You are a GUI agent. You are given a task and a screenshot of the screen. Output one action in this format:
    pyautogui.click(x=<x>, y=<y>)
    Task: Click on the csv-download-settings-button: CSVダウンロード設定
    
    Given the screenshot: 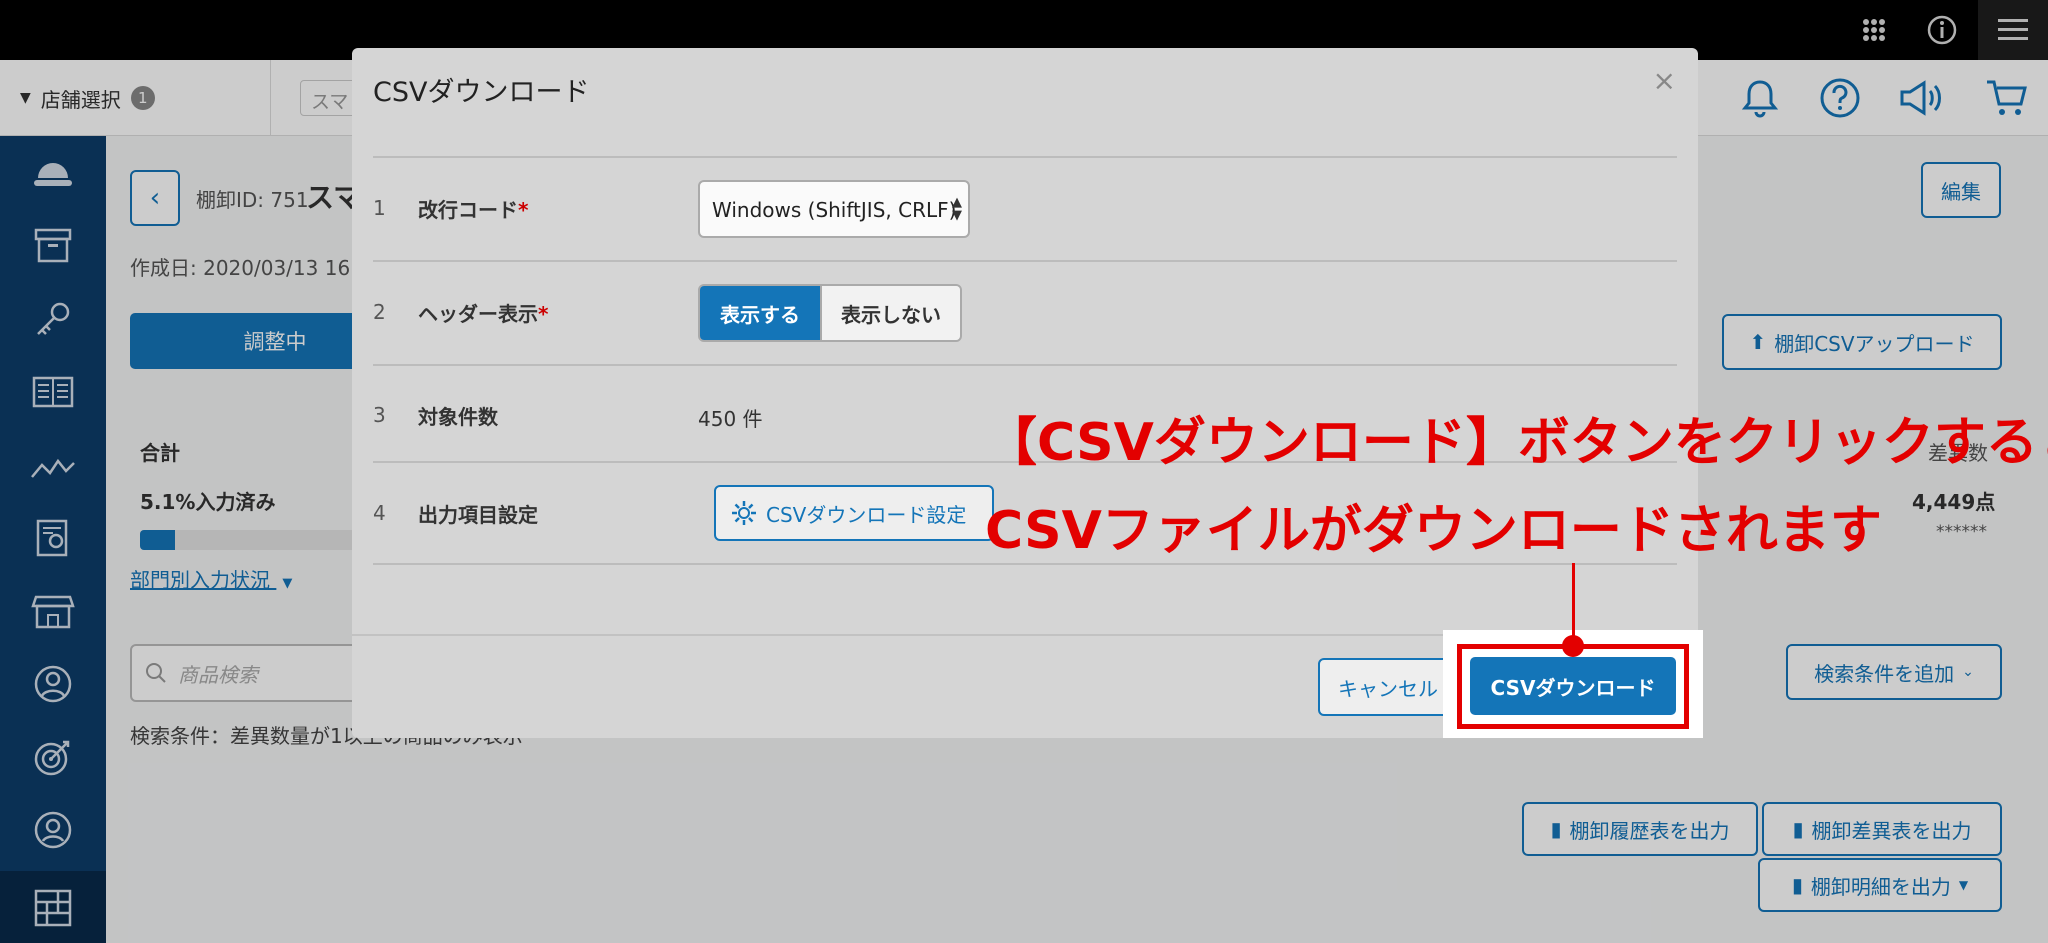 What is the action you would take?
    pyautogui.click(x=854, y=513)
    